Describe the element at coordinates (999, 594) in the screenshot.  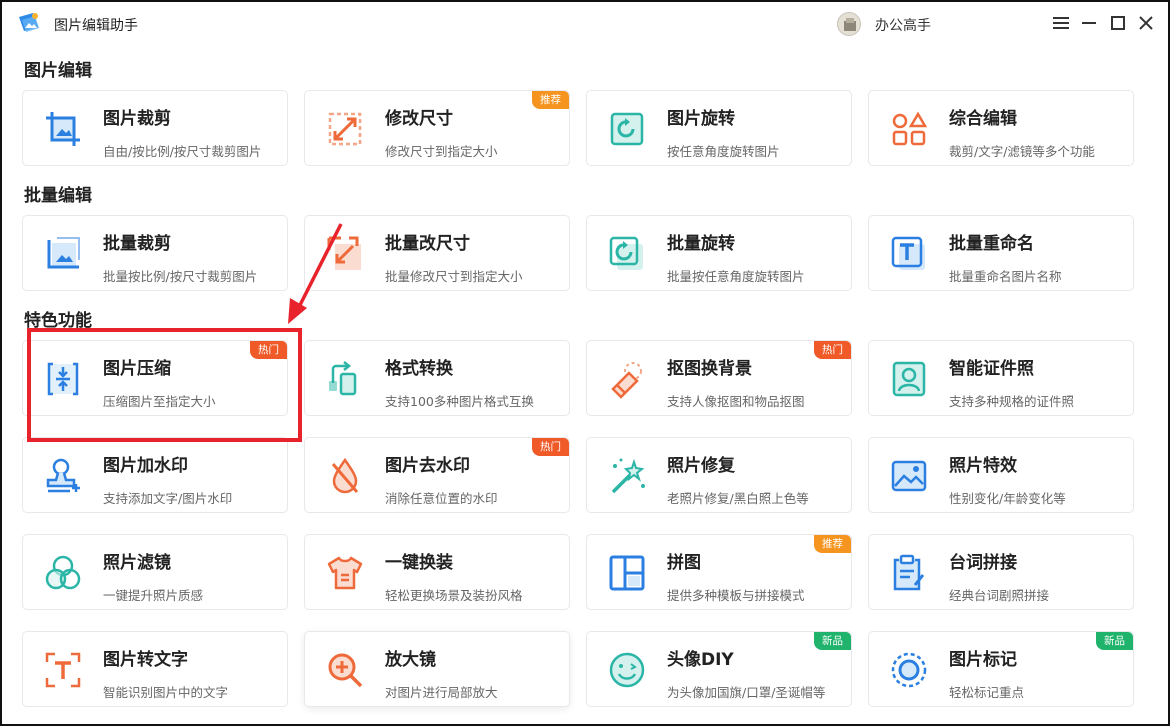
I see `card-desc: 经典台词剧照拼接` at that location.